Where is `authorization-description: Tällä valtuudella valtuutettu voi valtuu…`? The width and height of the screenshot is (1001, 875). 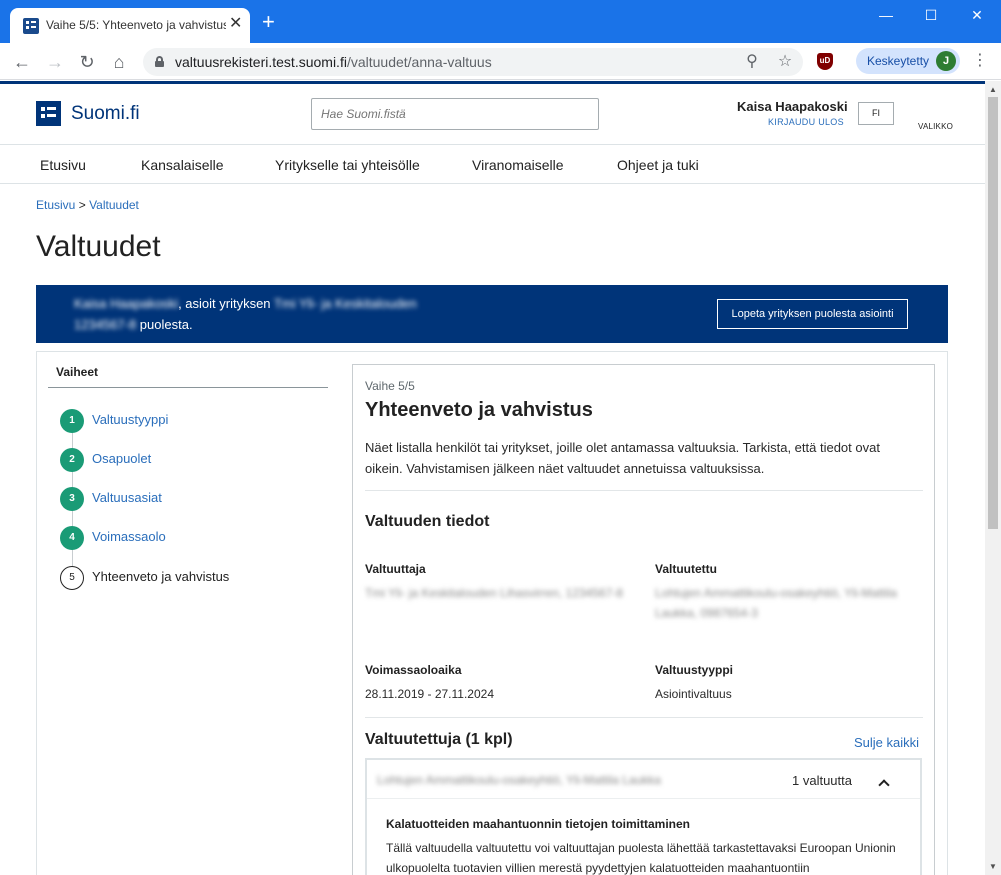 authorization-description: Tällä valtuudella valtuutettu voi valtuu… is located at coordinates (641, 858).